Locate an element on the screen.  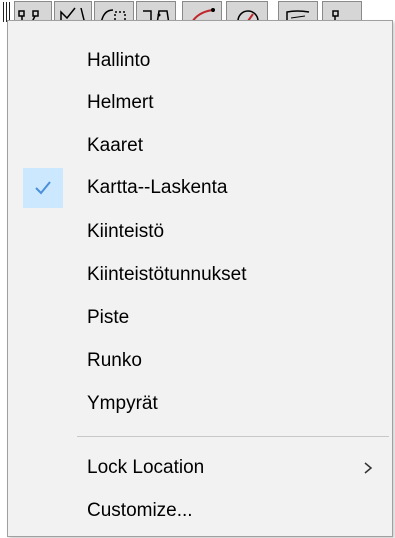
toolbar-grip is located at coordinates (7, 12).